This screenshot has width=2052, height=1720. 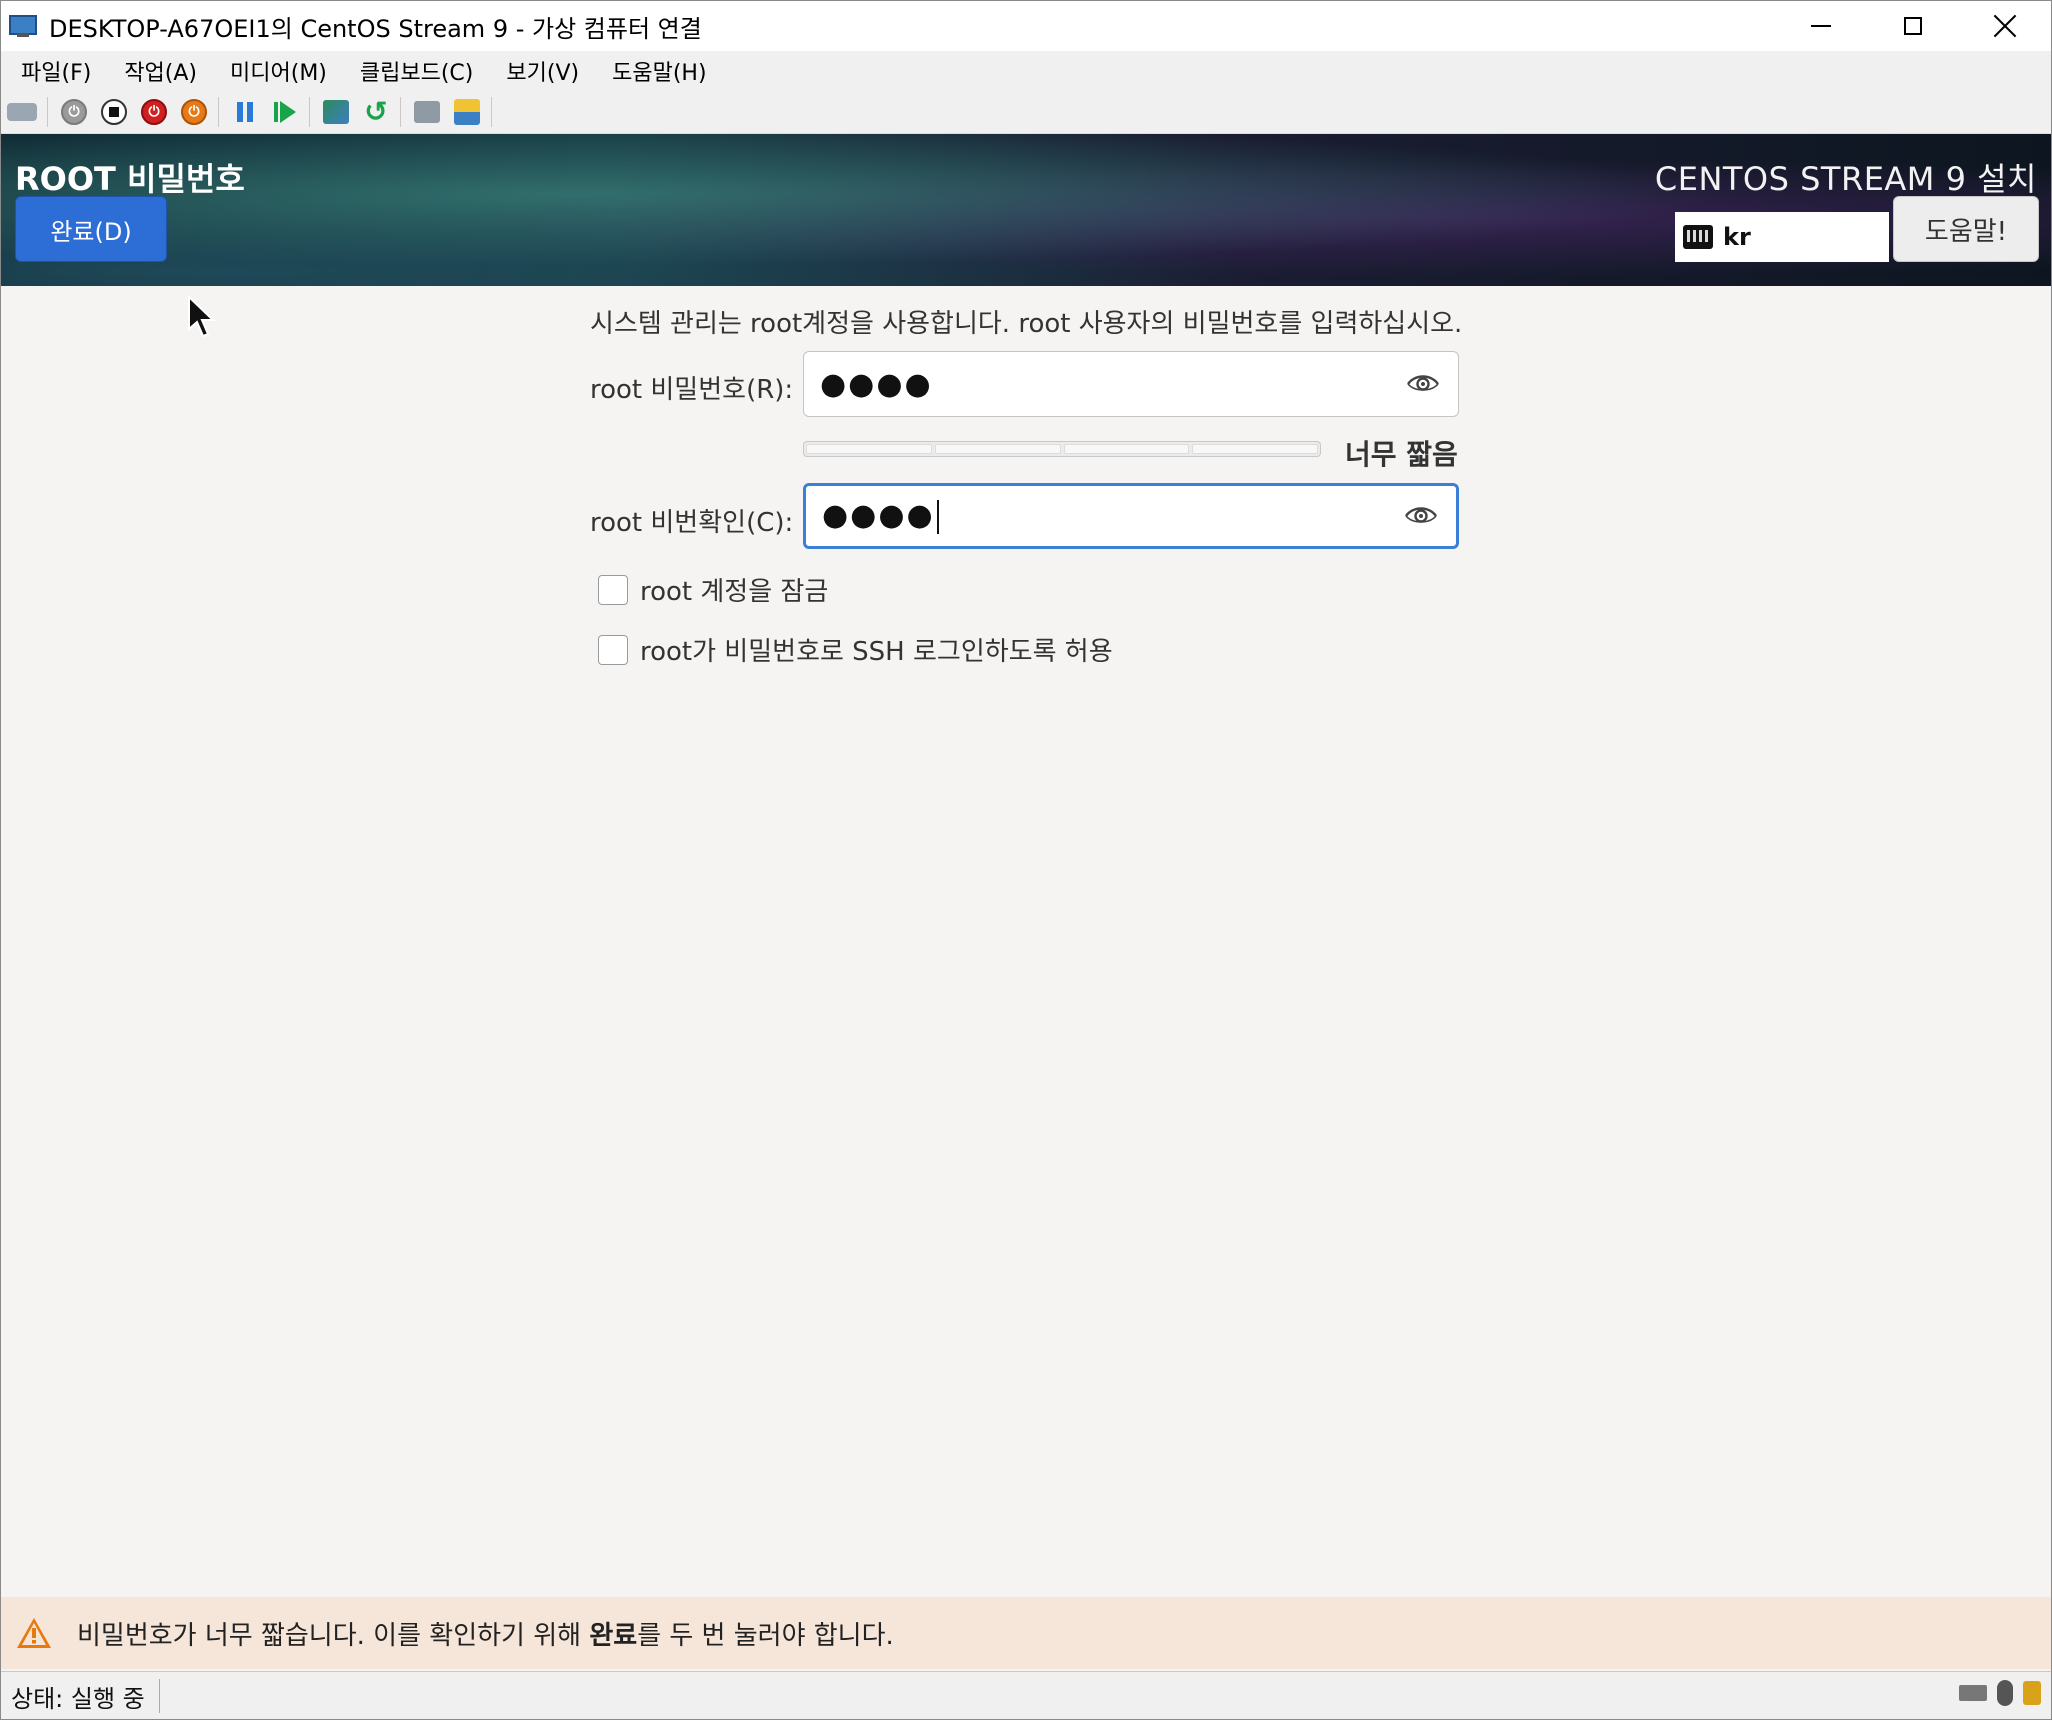 I want to click on shutdown-button: ⏻, so click(x=154, y=112).